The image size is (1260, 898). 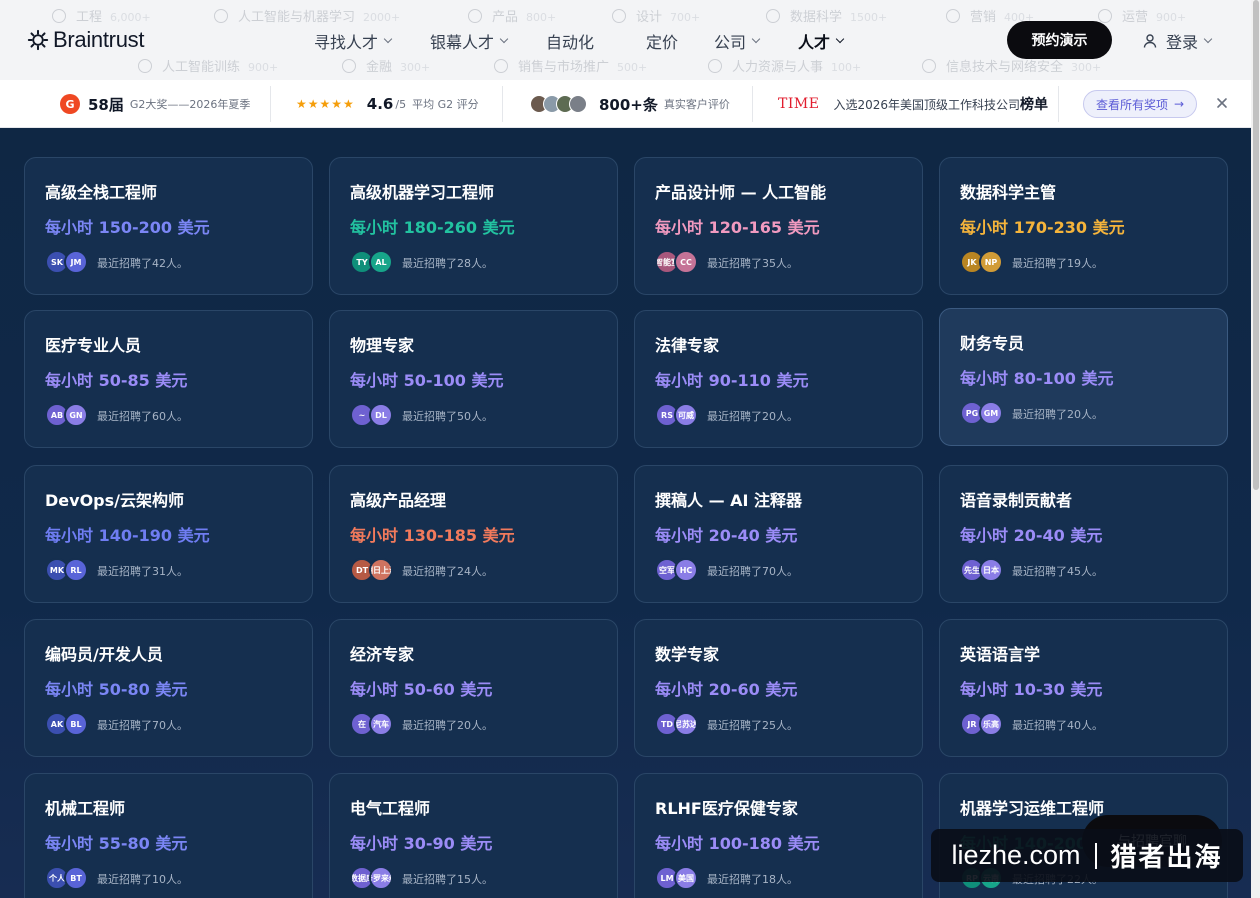 I want to click on job-card: 物理专家 每小时 50-100 美元 ~ DL 最近招聘了50人。, so click(x=473, y=379).